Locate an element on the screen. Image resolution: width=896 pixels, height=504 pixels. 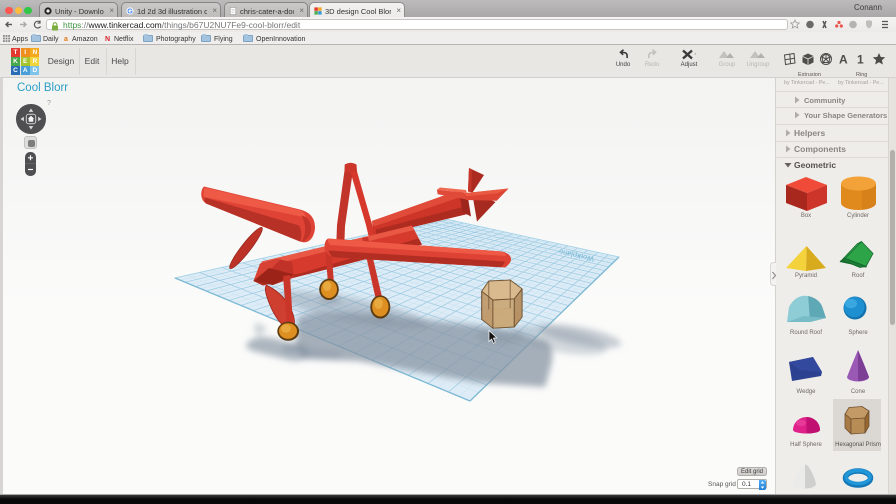
svg-text: A is located at coordinates (843, 60).